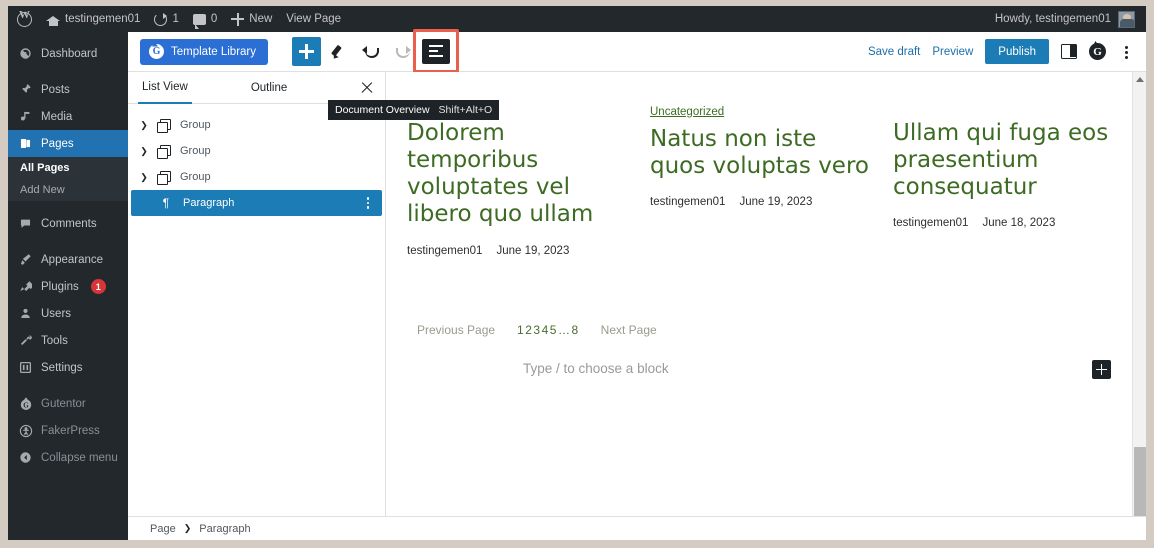  I want to click on admin-bar-comments: 0, so click(205, 19).